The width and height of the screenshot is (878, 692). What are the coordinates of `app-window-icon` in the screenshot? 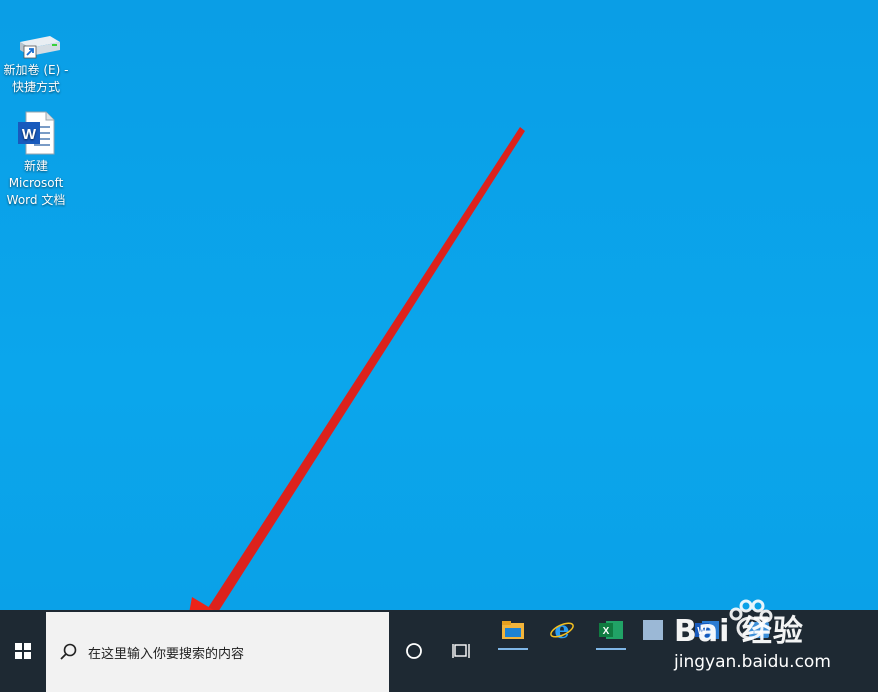 It's located at (653, 630).